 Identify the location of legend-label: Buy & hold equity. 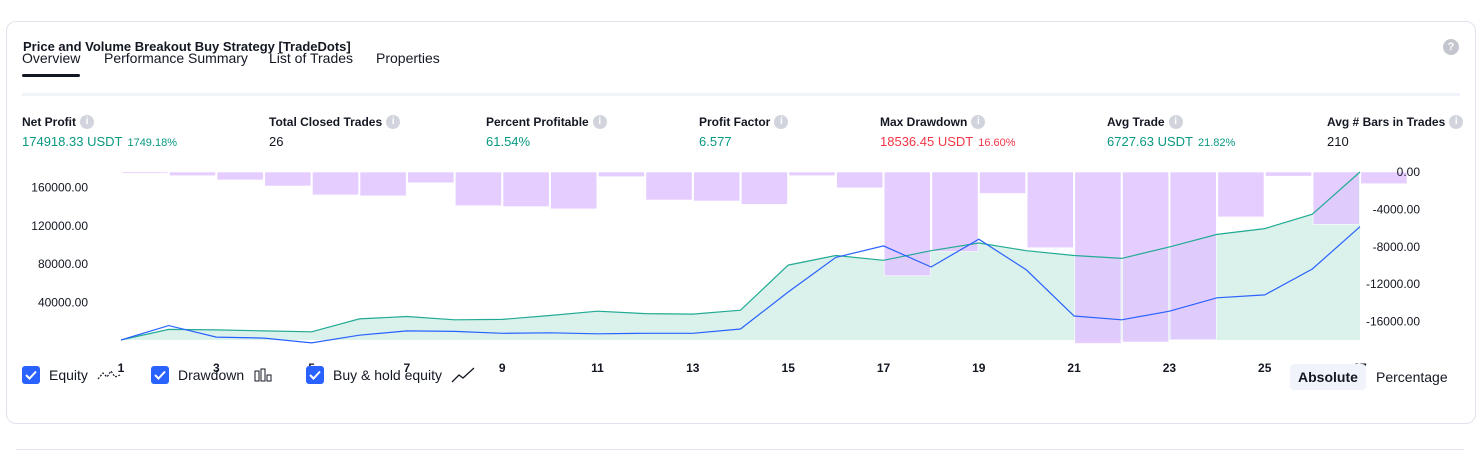
(387, 375).